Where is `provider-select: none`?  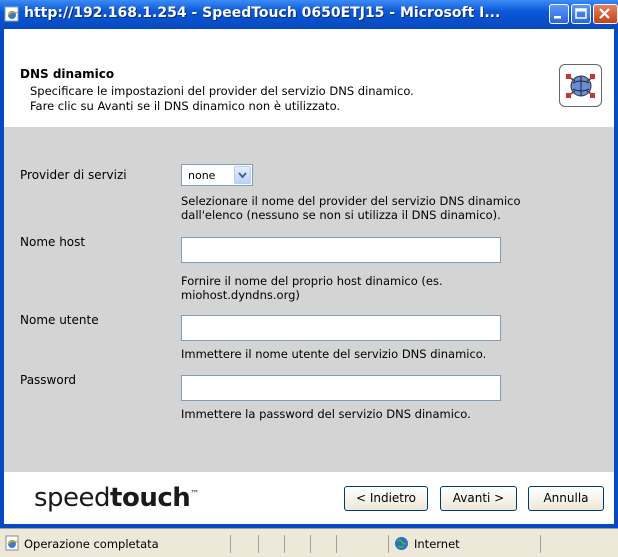 provider-select: none is located at coordinates (217, 175).